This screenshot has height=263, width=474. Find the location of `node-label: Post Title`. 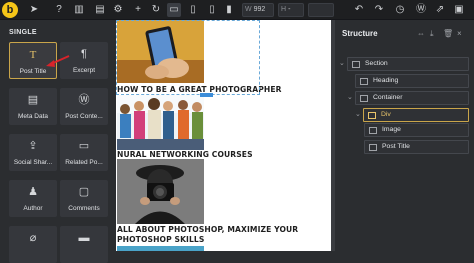

node-label: Post Title is located at coordinates (396, 146).